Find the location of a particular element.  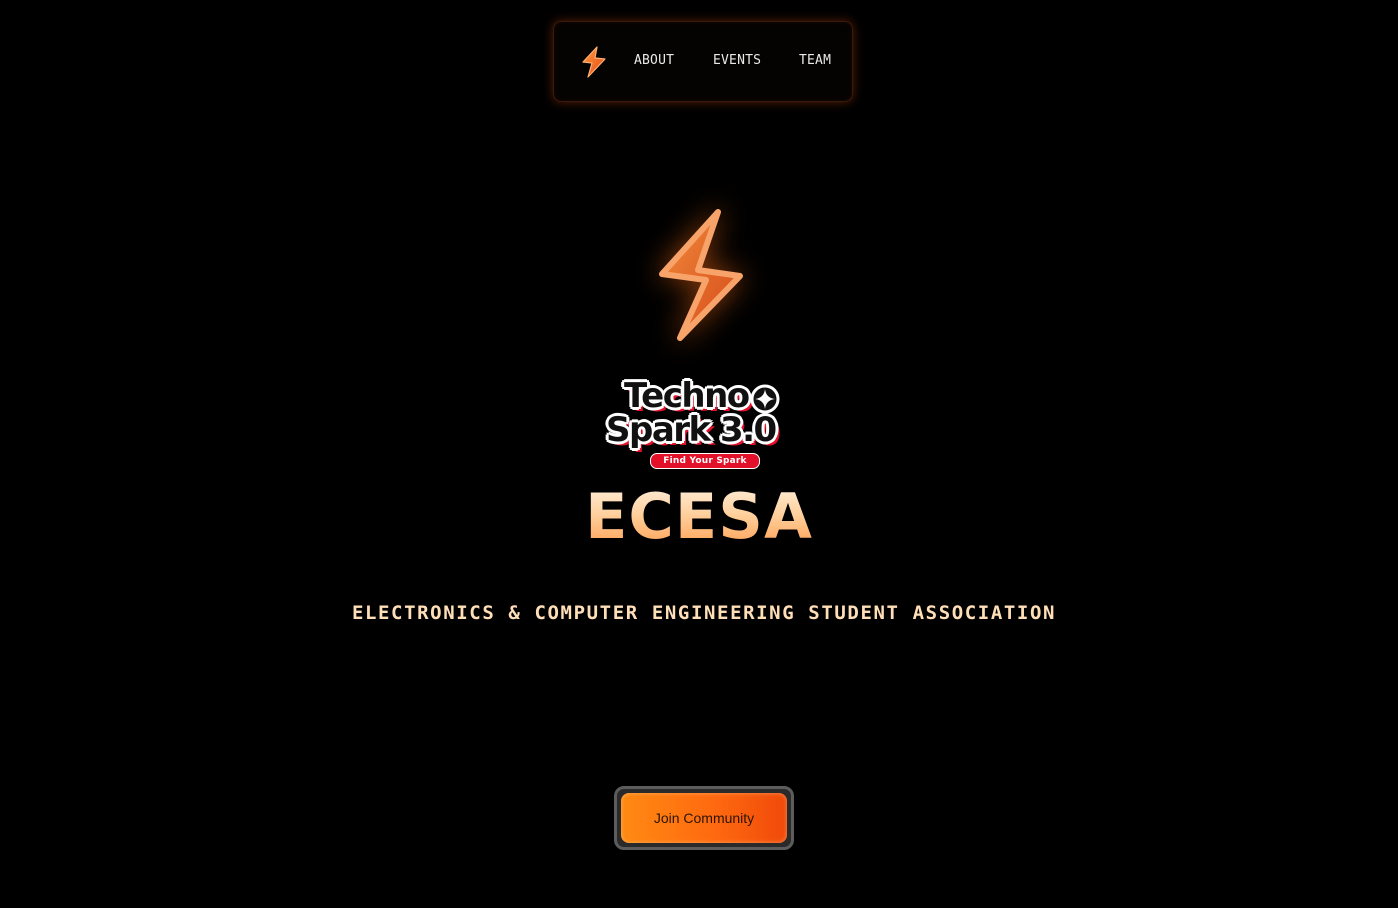

nav-link-about: ABOUT is located at coordinates (654, 60).